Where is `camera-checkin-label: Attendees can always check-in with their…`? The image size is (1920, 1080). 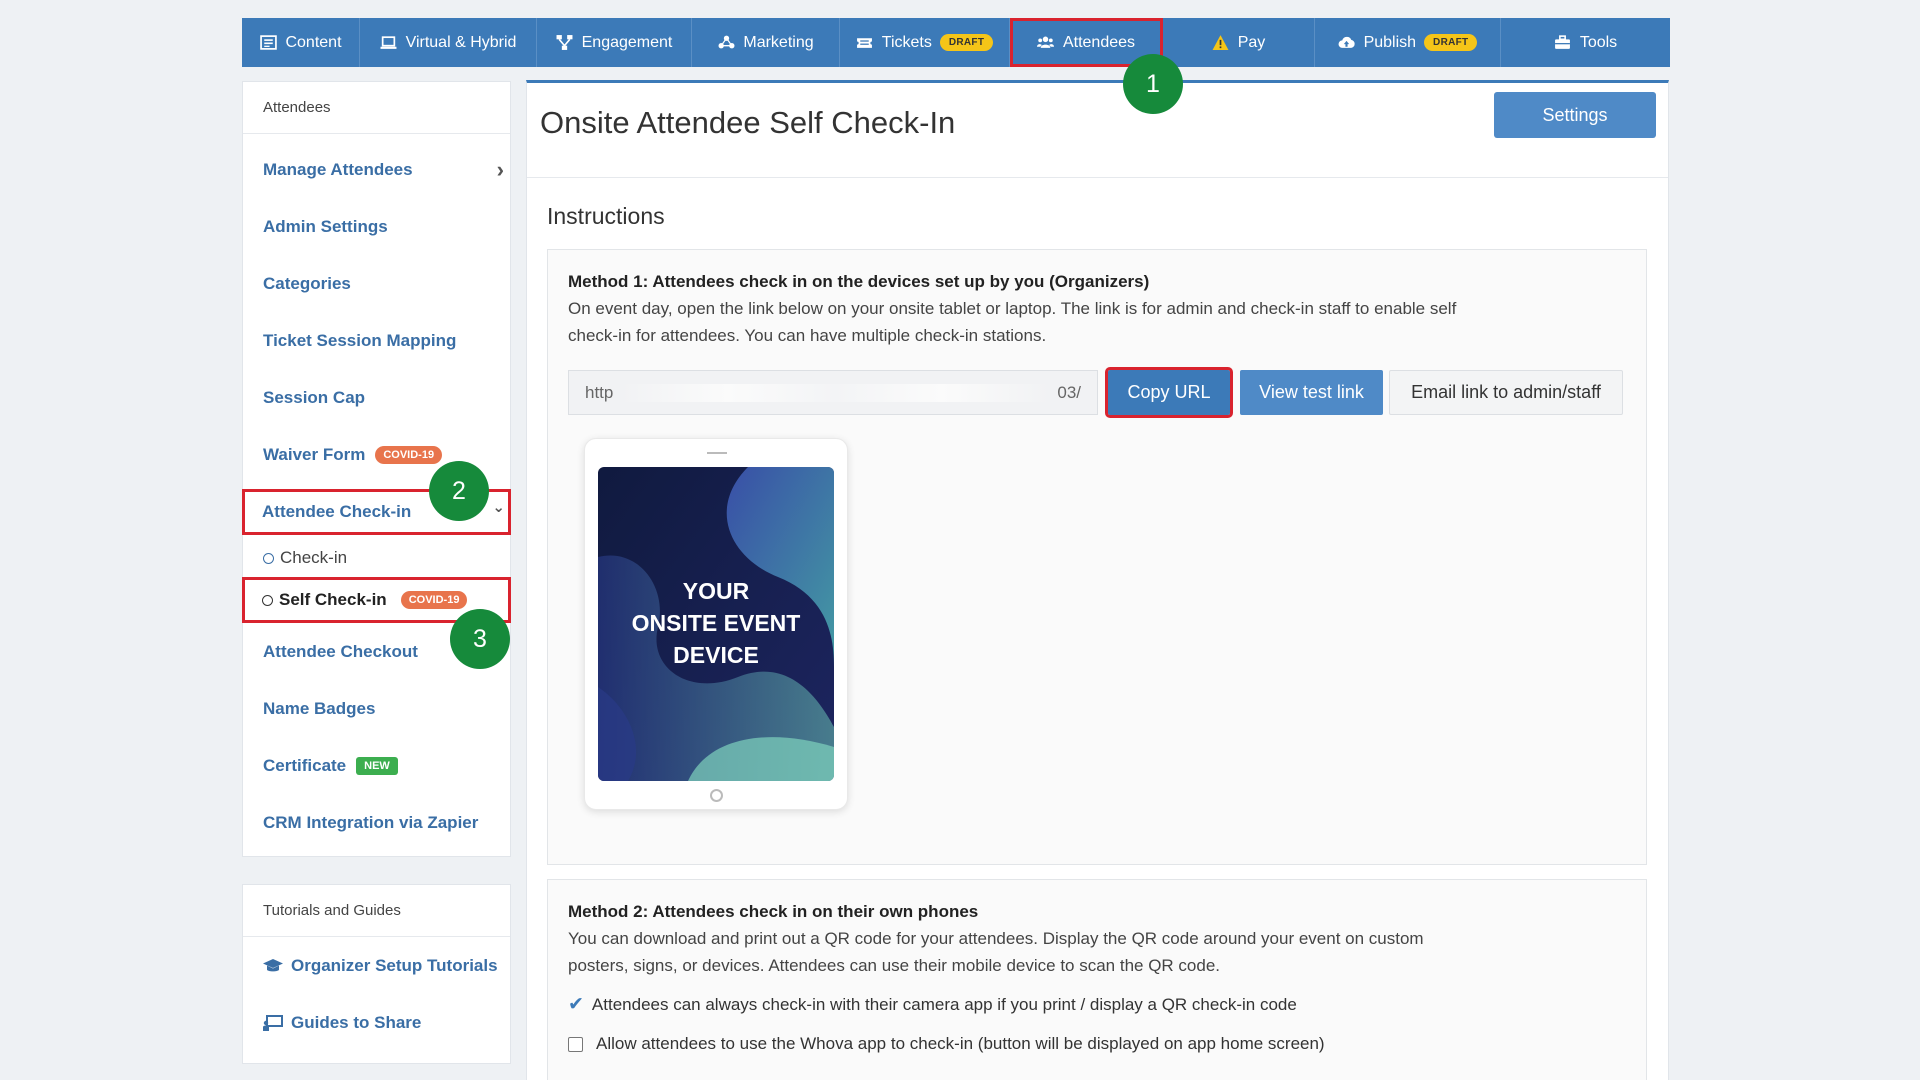 camera-checkin-label: Attendees can always check-in with their… is located at coordinates (944, 1004).